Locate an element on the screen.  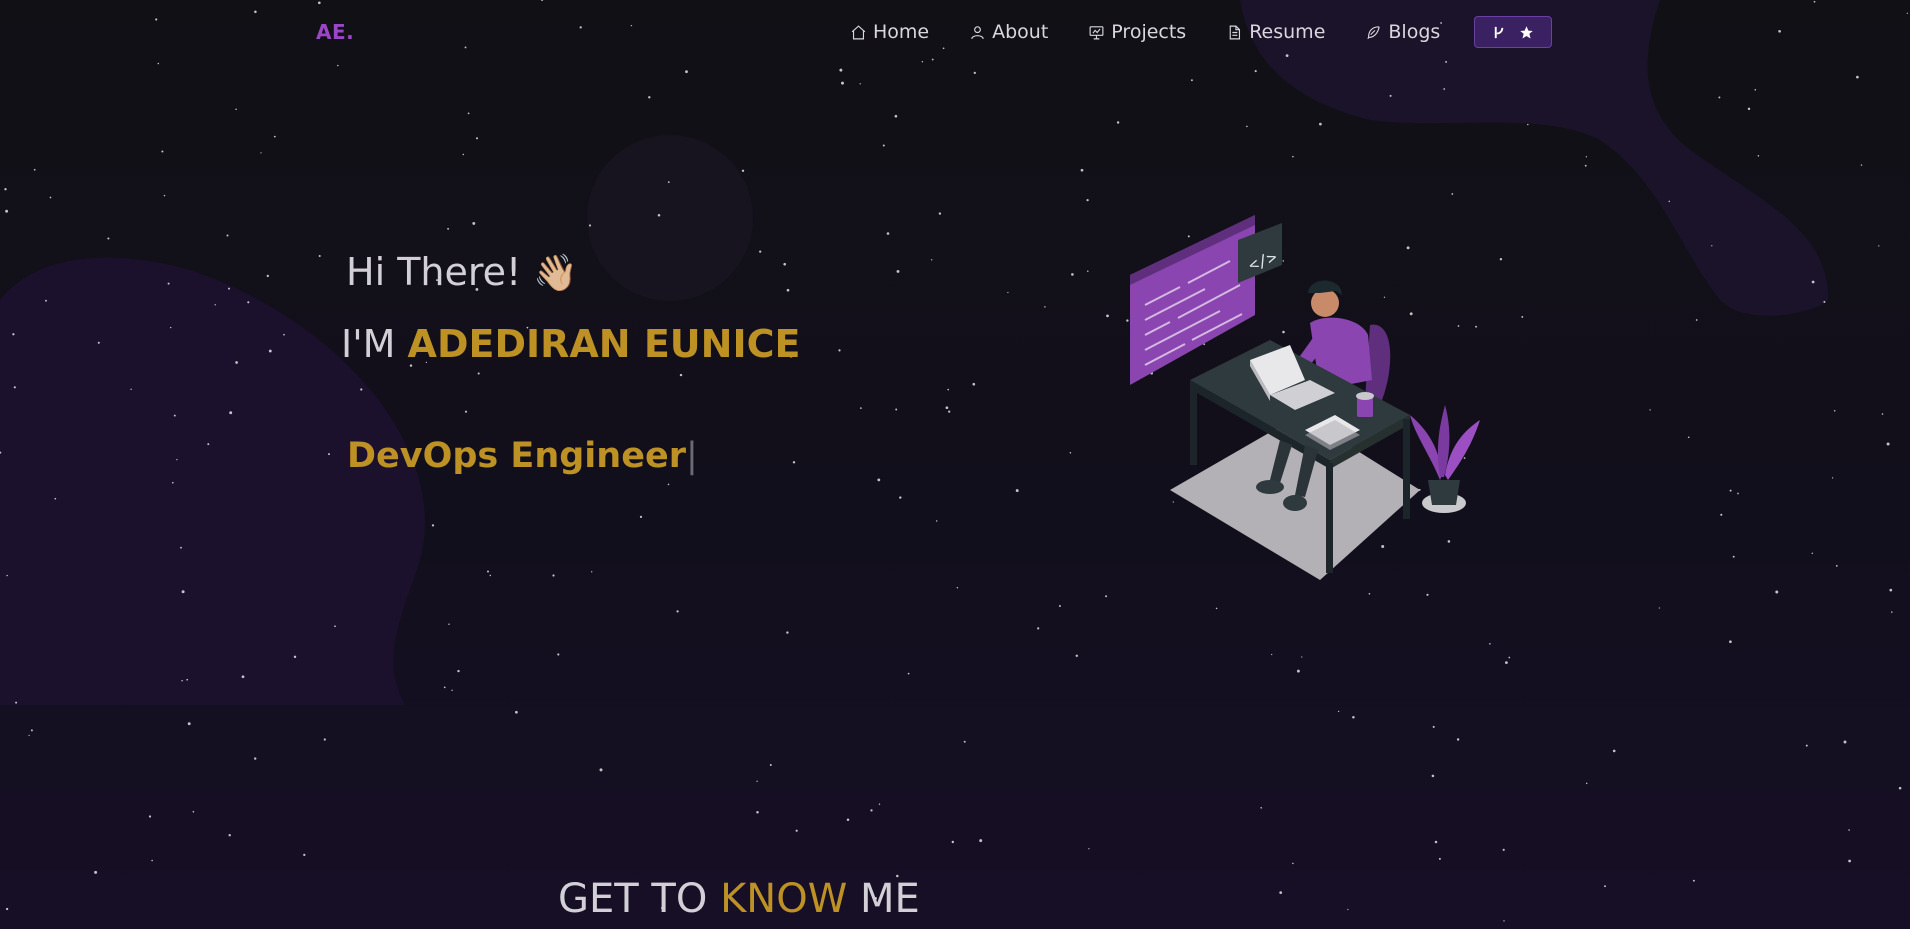
site-logo: AE. is located at coordinates (335, 32).